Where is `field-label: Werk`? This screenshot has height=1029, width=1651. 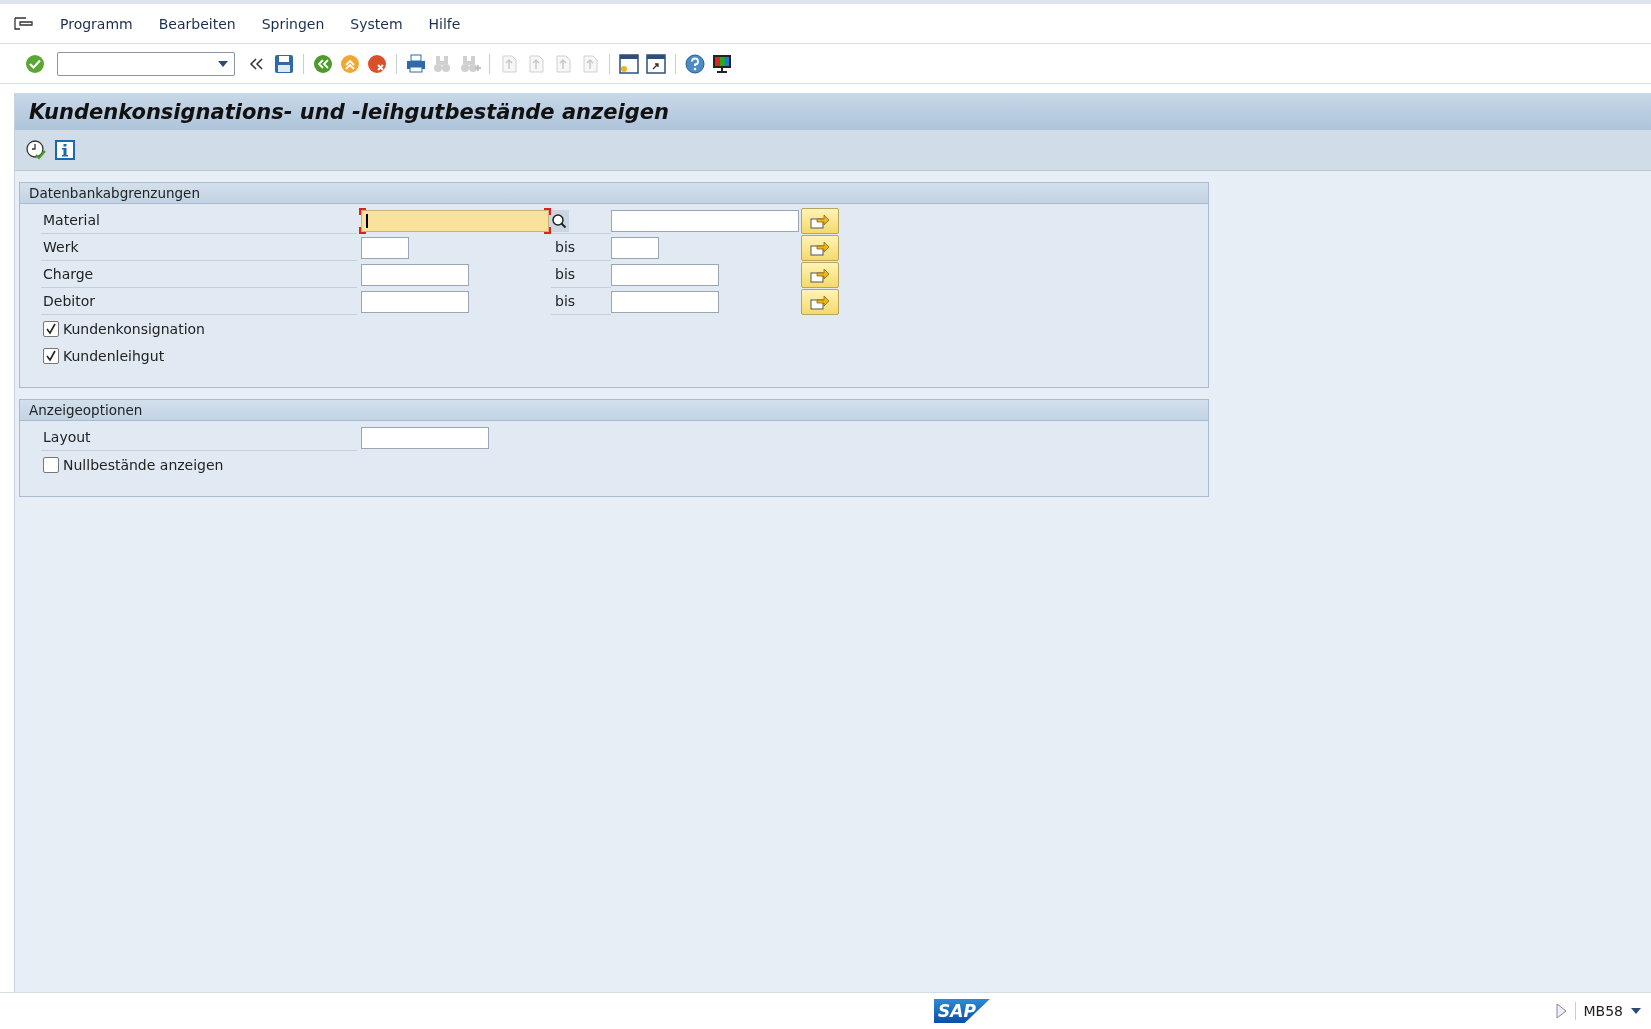
field-label: Werk is located at coordinates (199, 247).